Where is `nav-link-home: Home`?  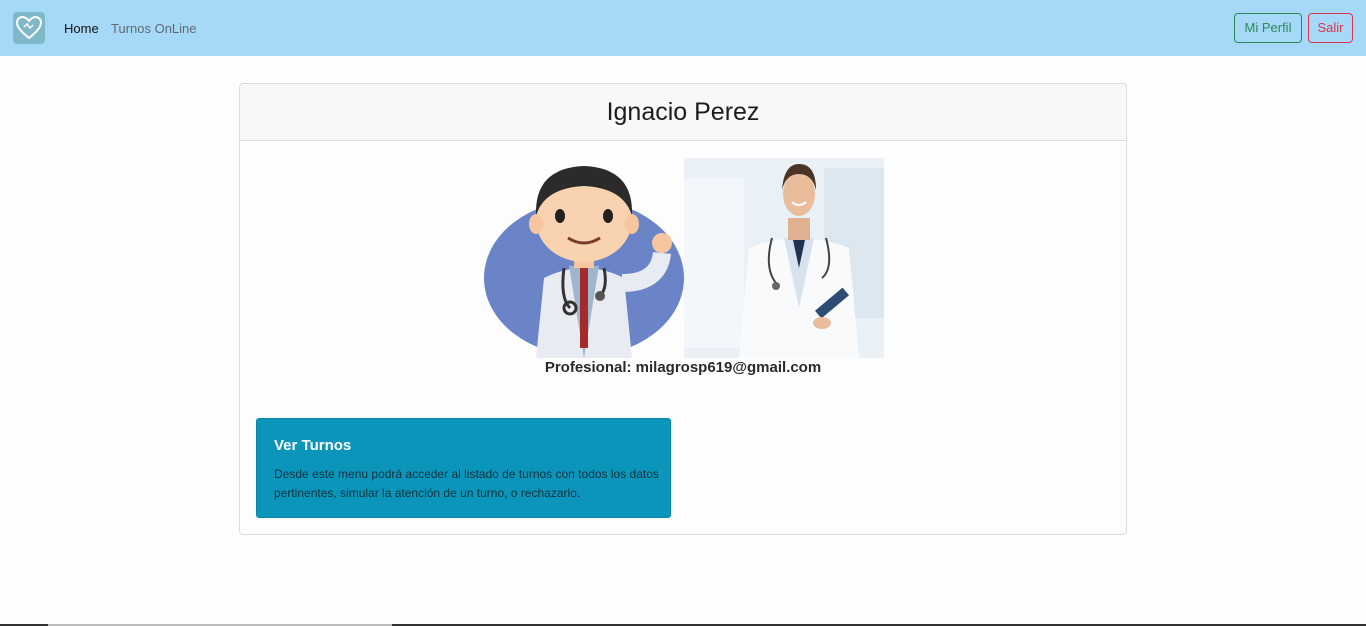
nav-link-home: Home is located at coordinates (81, 29).